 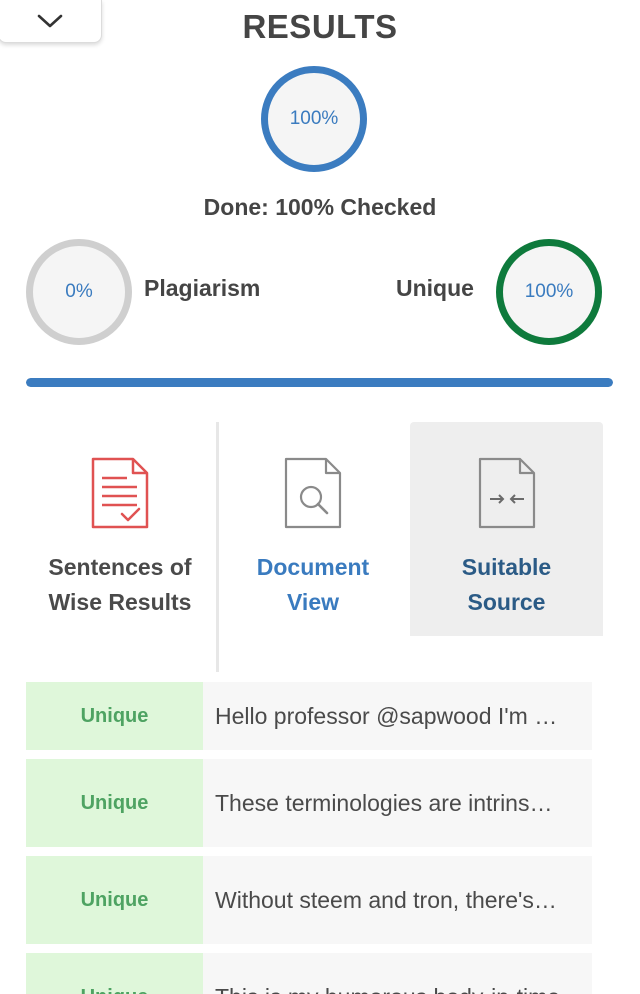 What do you see at coordinates (120, 547) in the screenshot?
I see `tab-sentence-results: Sentences of Wise Results` at bounding box center [120, 547].